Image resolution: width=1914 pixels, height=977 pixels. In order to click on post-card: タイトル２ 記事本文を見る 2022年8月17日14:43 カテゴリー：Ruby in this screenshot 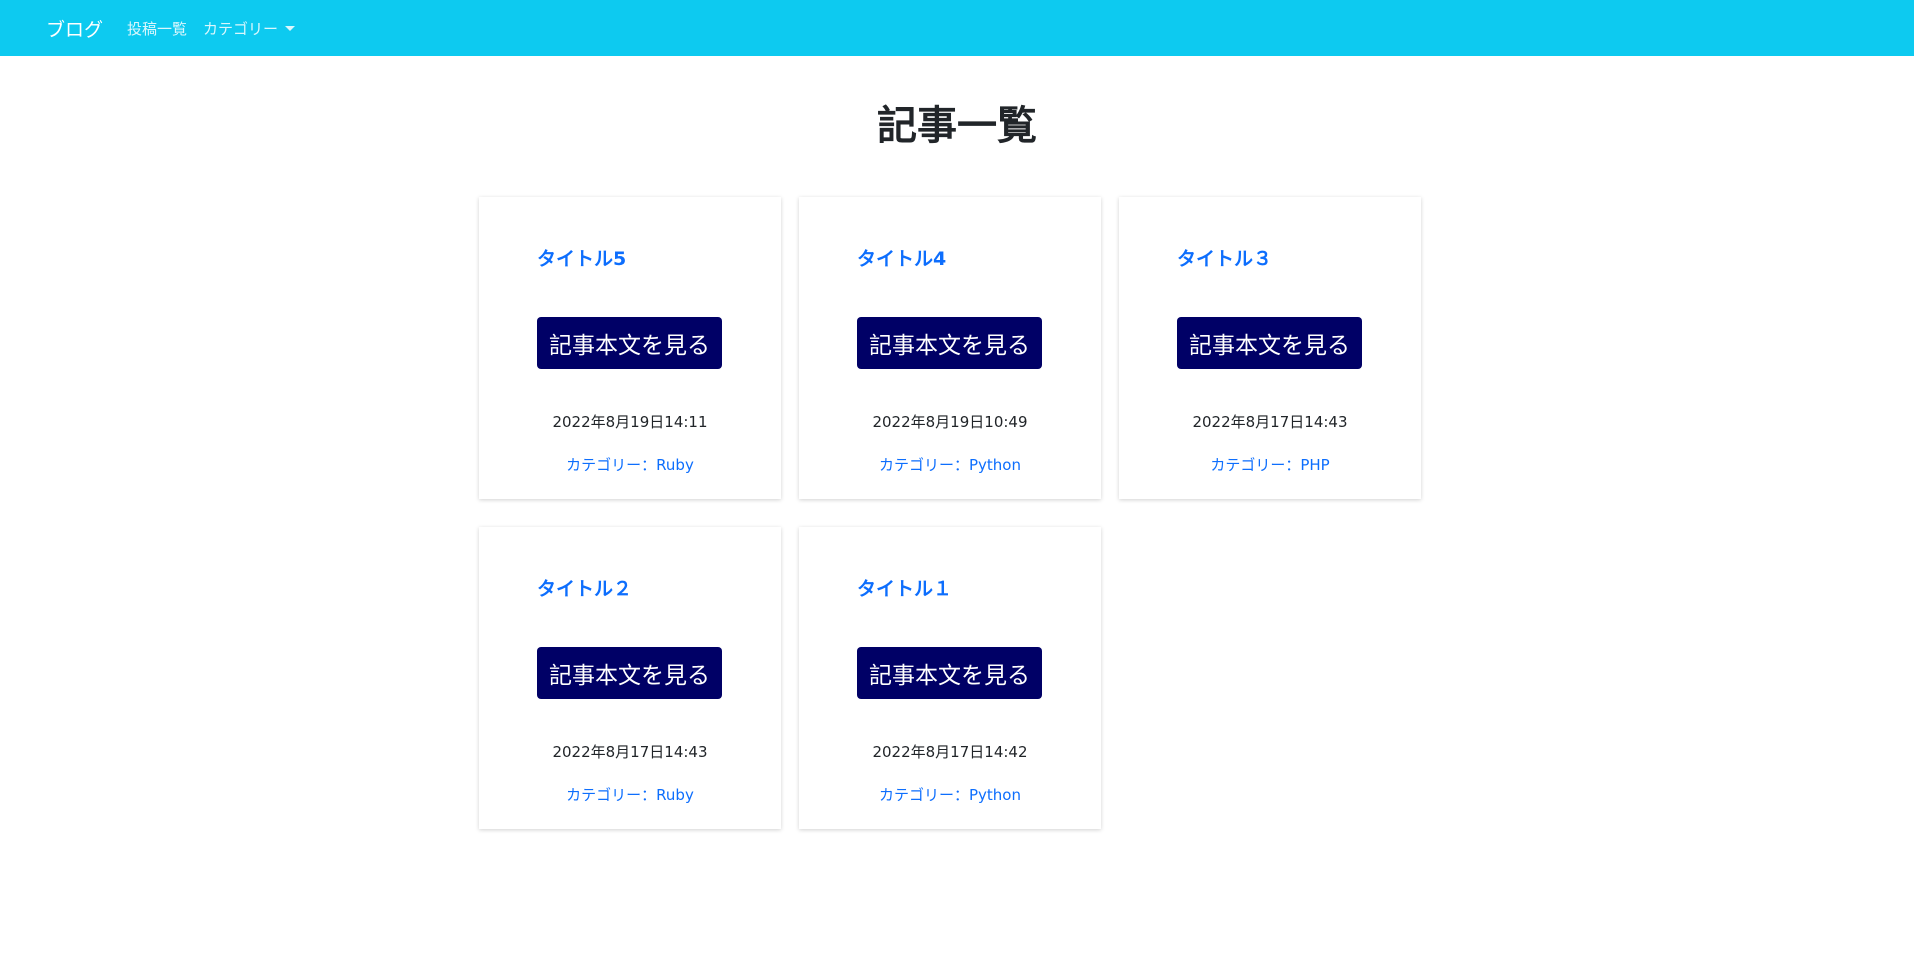, I will do `click(630, 678)`.